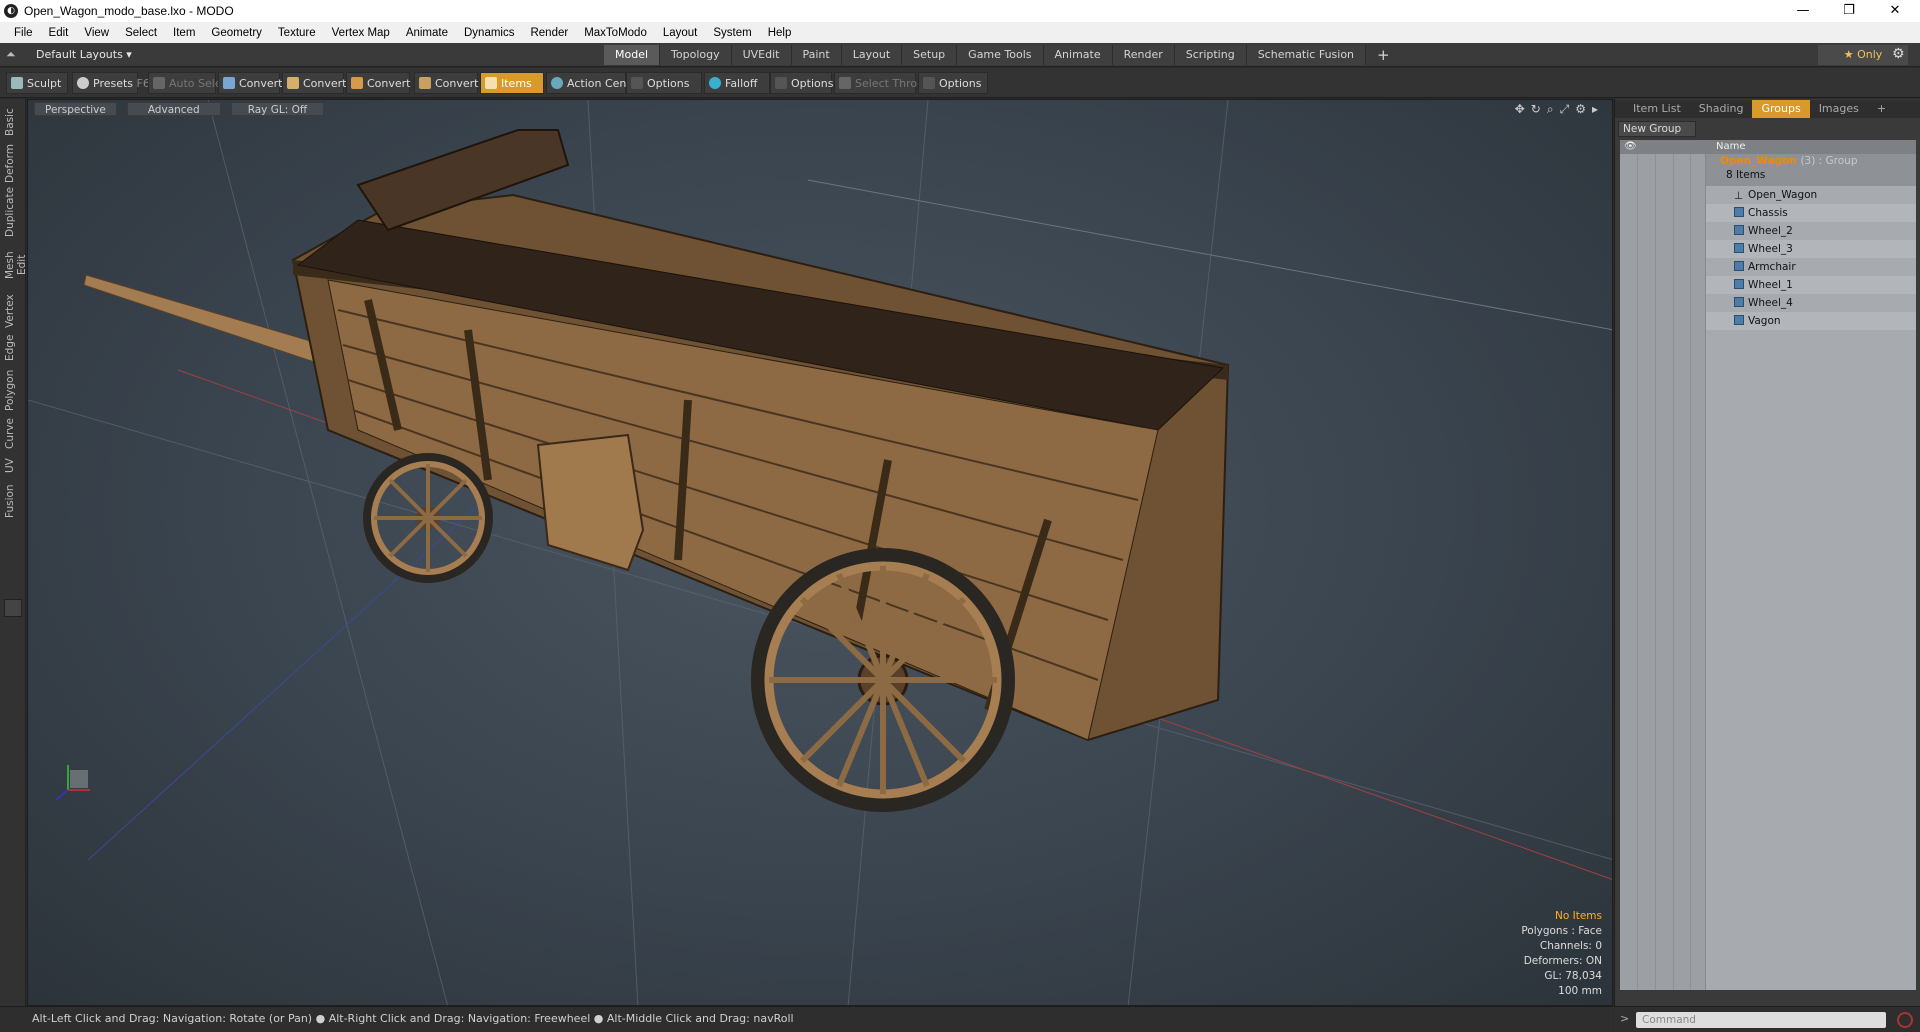 The height and width of the screenshot is (1032, 1920). I want to click on default-layouts-dropdown: Default Layouts ▾, so click(84, 54).